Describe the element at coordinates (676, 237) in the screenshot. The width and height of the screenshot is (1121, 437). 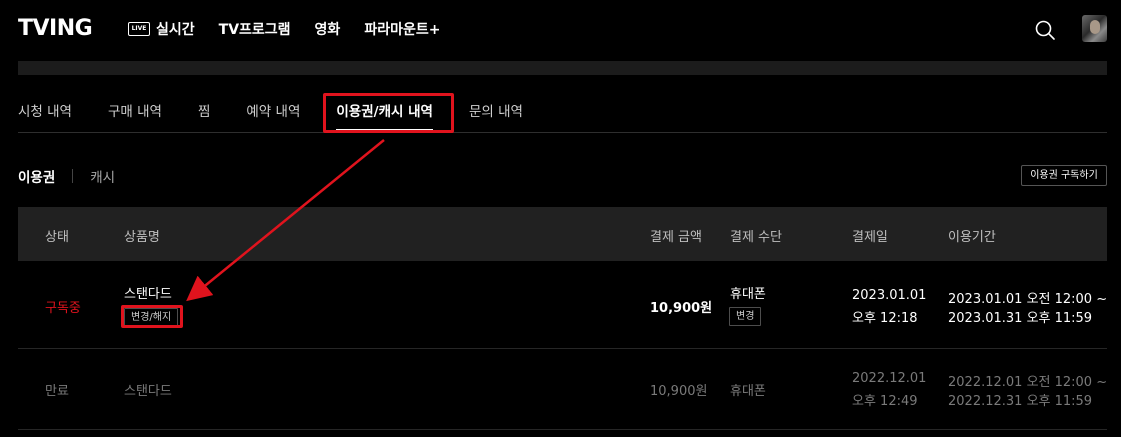
I see `header-amount: 결제 금액` at that location.